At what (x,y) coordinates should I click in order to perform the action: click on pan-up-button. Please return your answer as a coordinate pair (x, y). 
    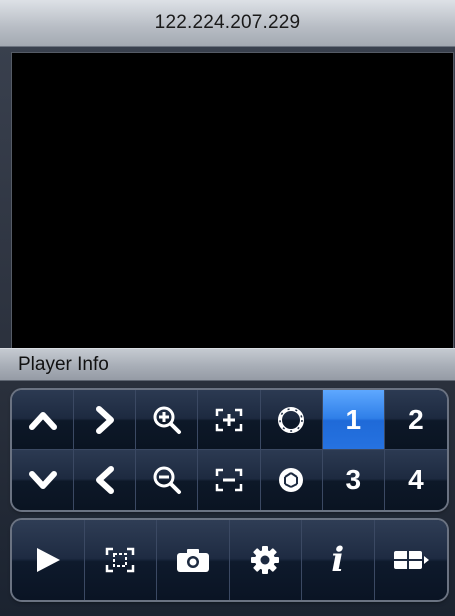
    Looking at the image, I should click on (43, 420).